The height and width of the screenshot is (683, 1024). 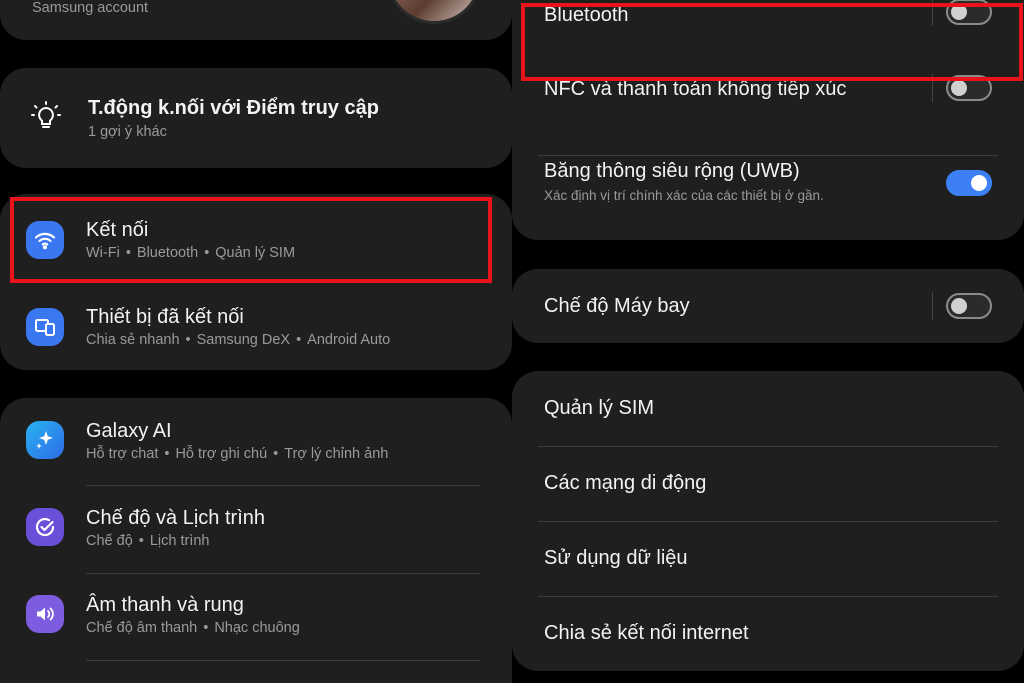 What do you see at coordinates (616, 558) in the screenshot?
I see `data-usage-label: Sử dụng dữ liệu` at bounding box center [616, 558].